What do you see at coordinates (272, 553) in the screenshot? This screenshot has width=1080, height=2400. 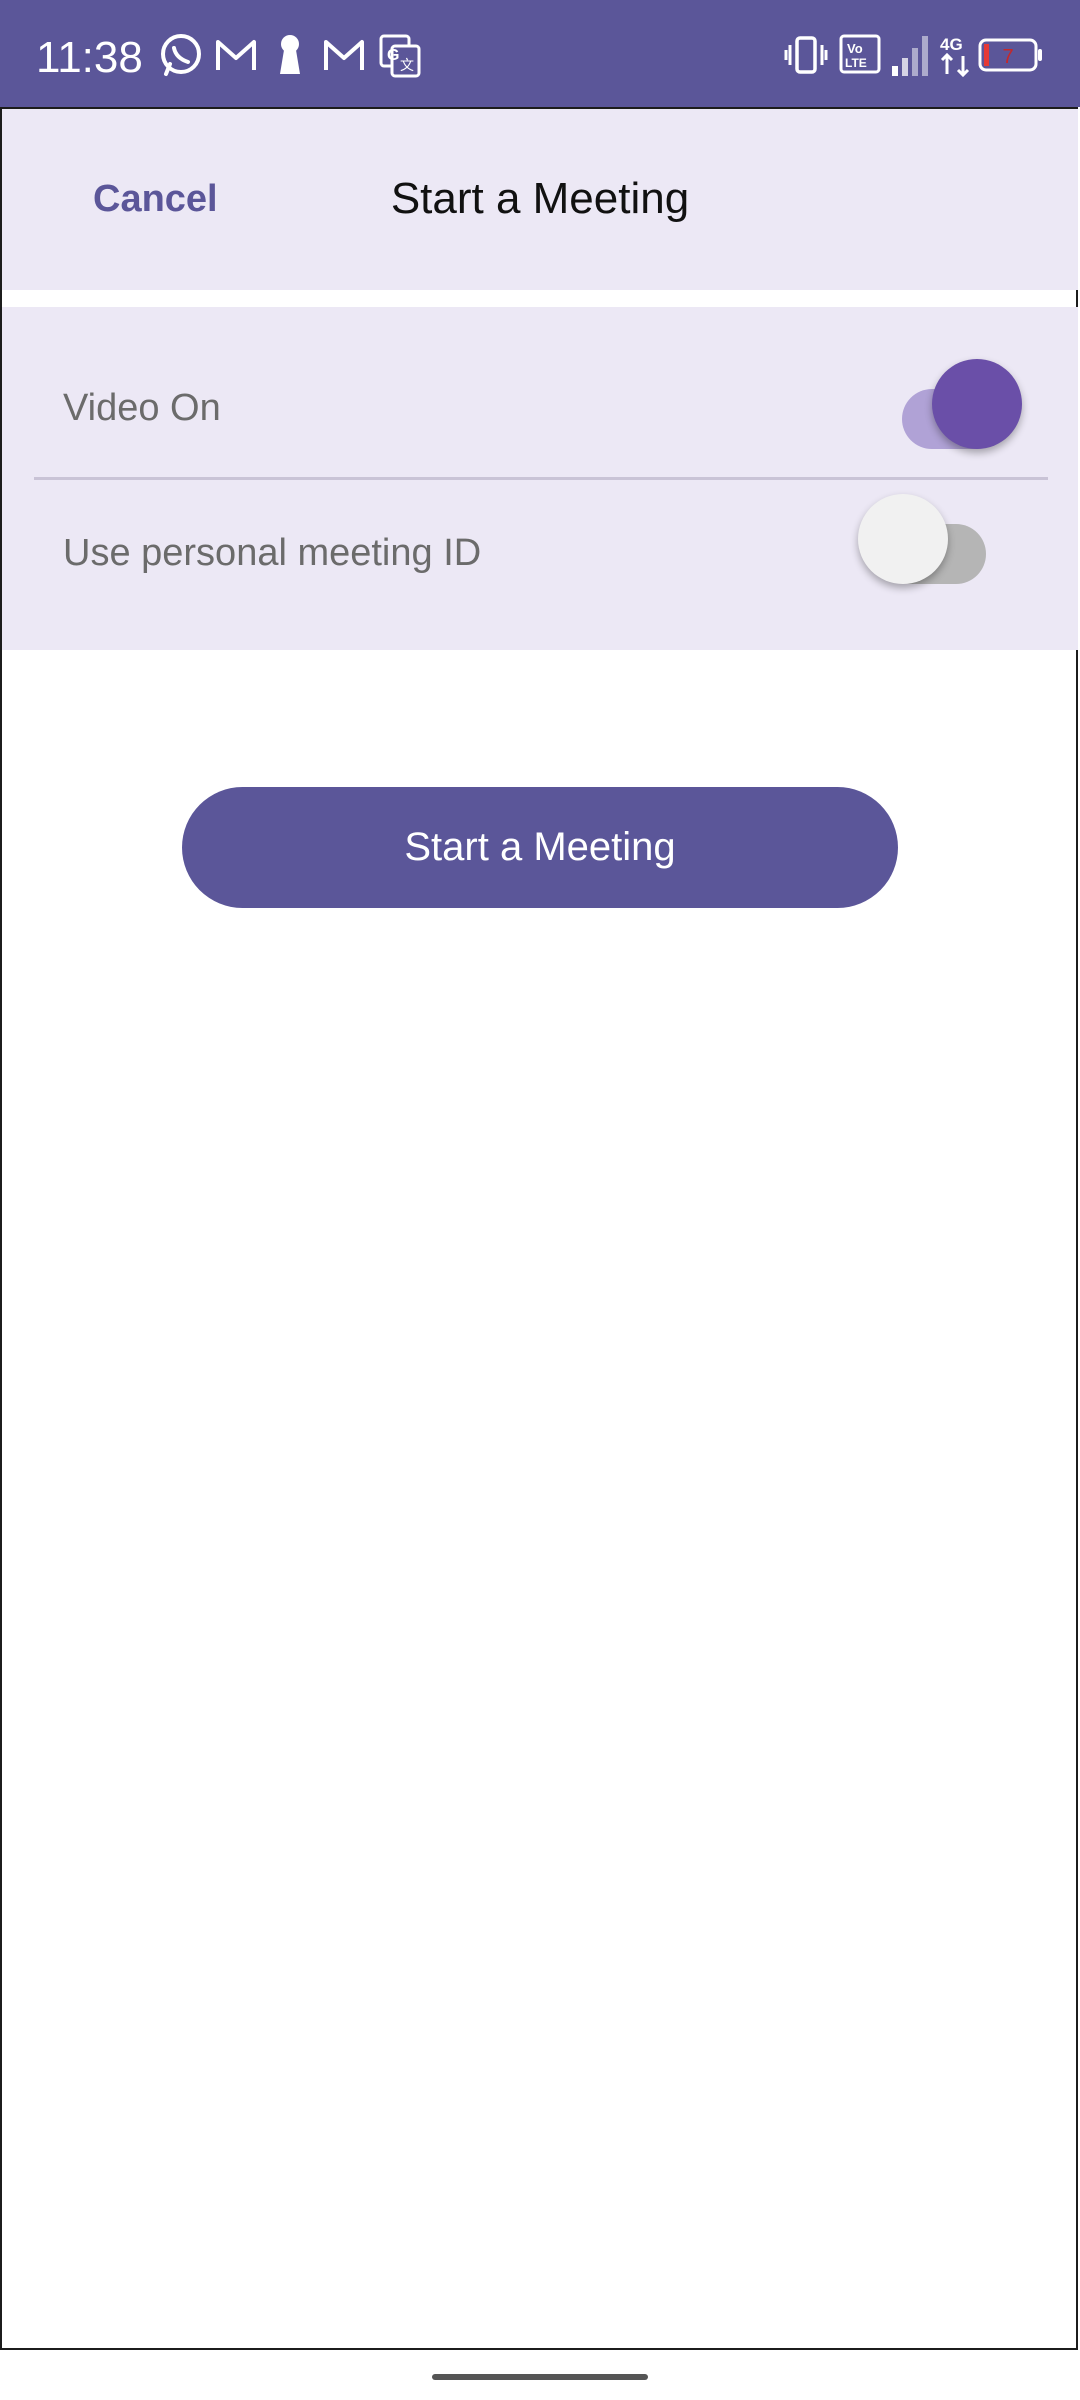 I see `personal-meeting-id-label: Use personal meeting ID` at bounding box center [272, 553].